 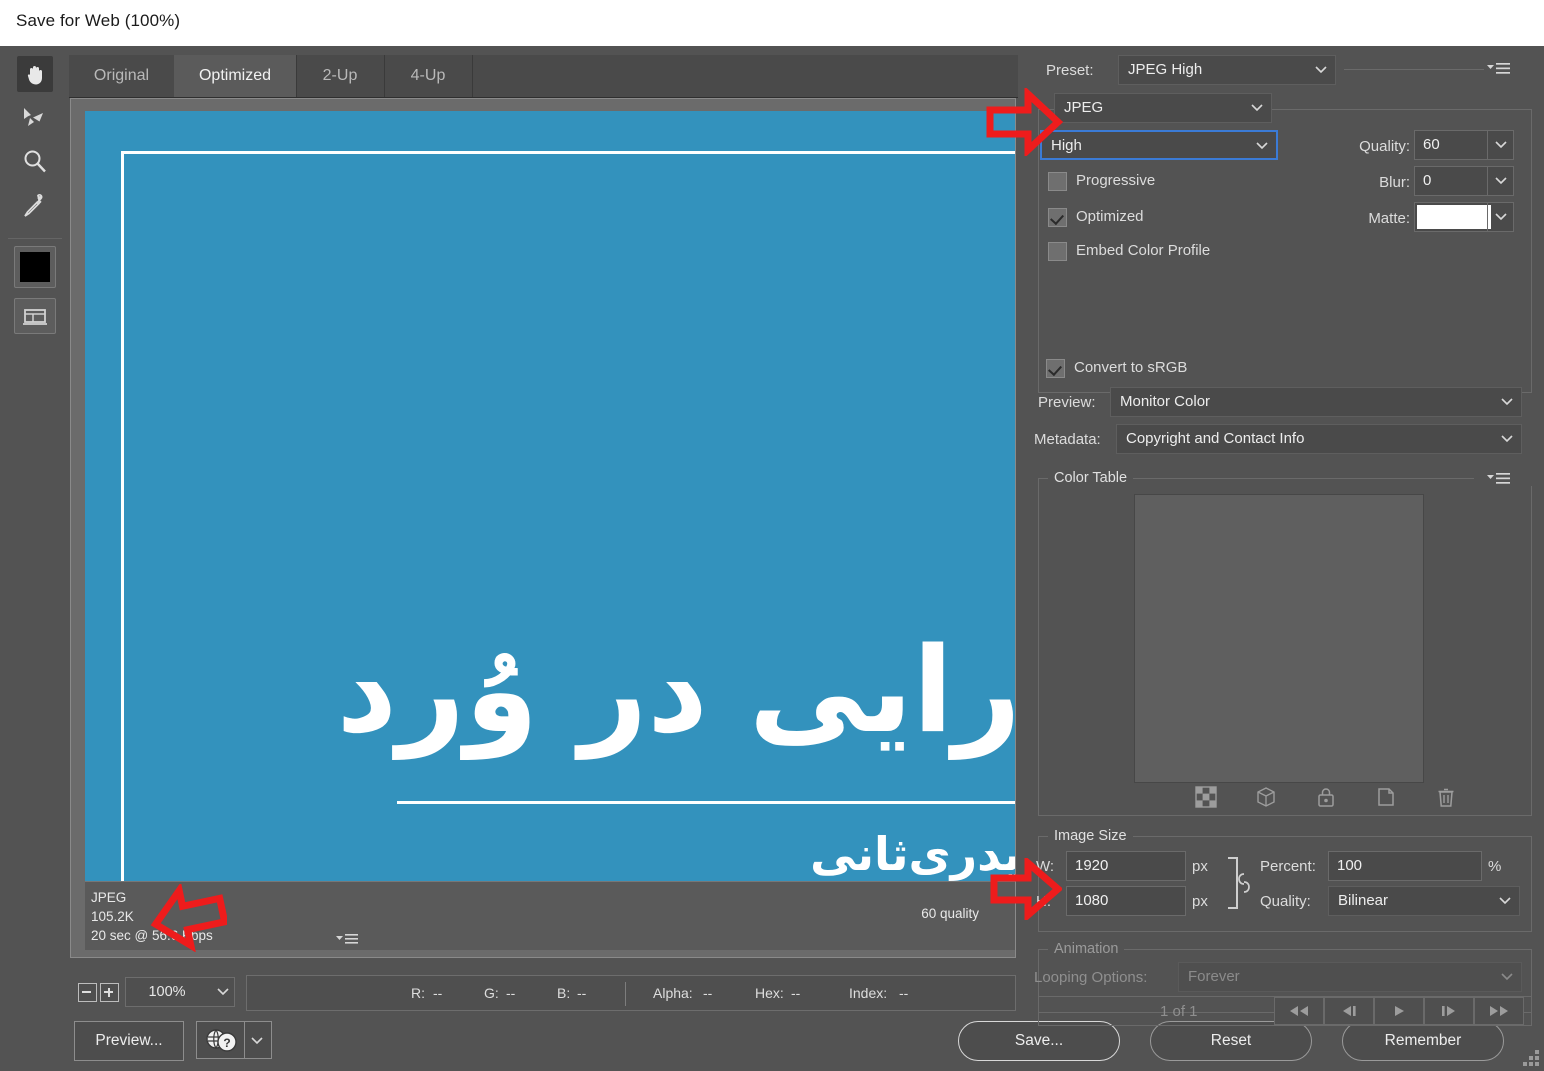 I want to click on optimized-checkbox, so click(x=1057, y=217).